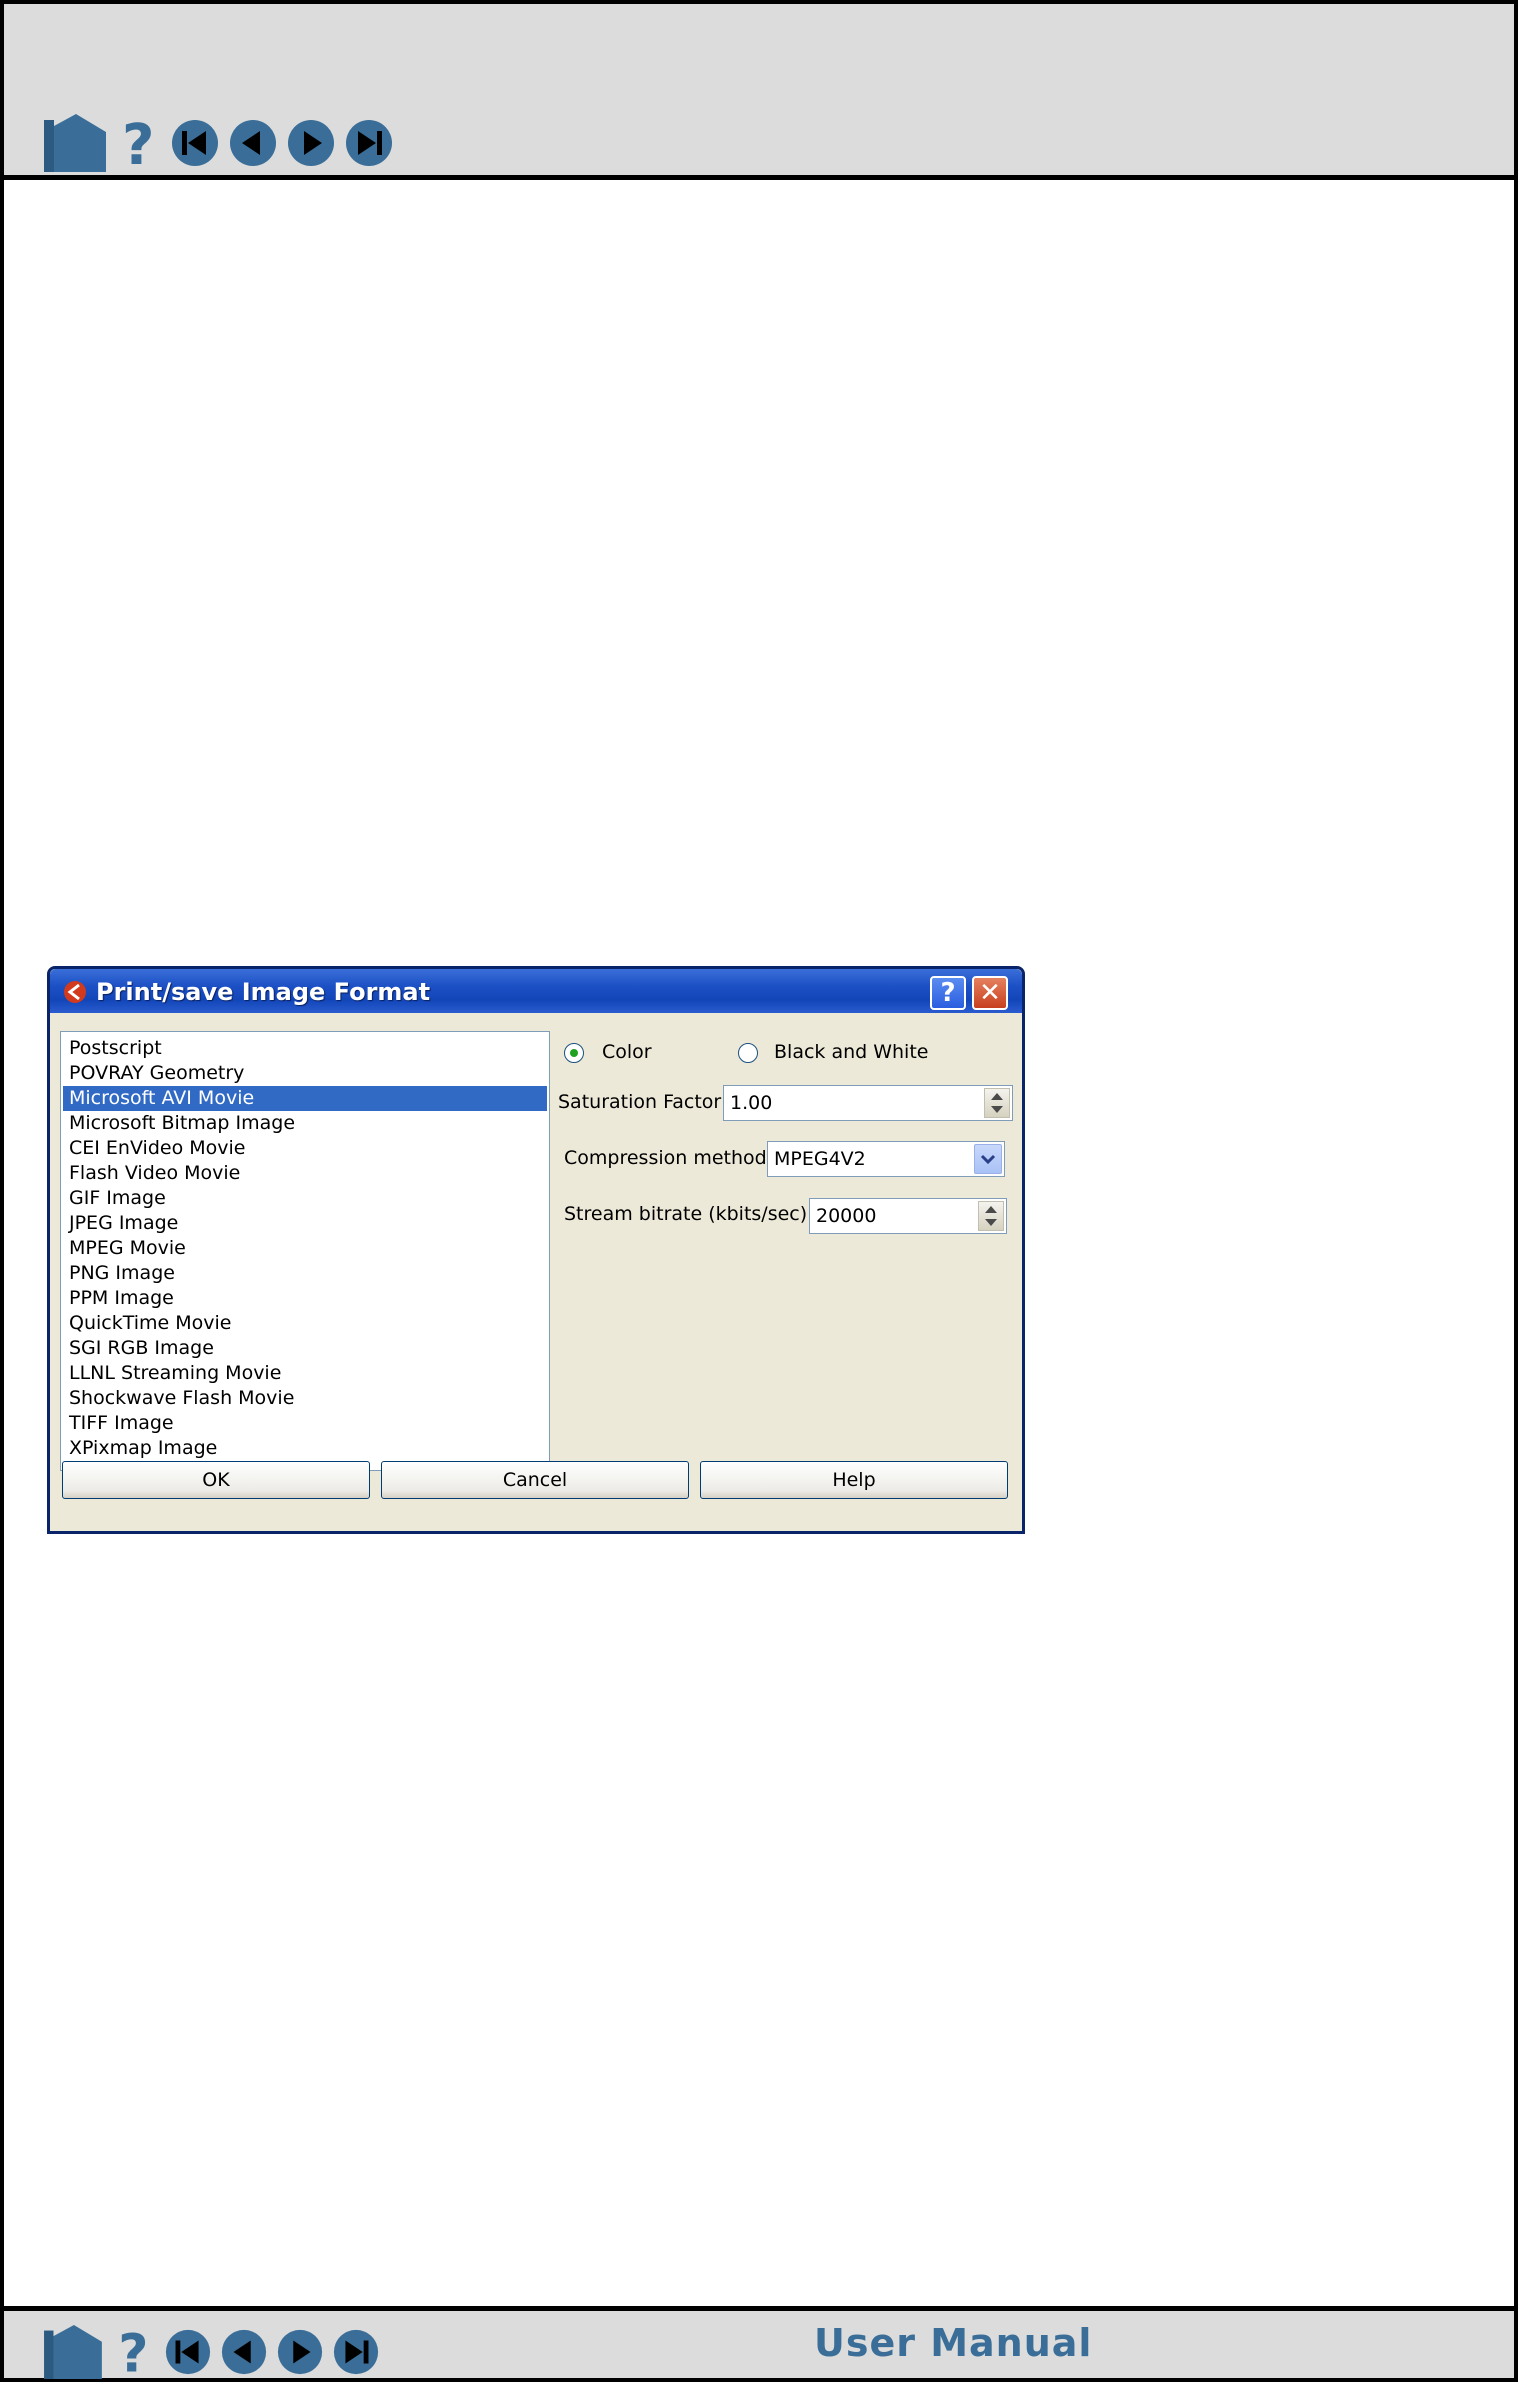 This screenshot has height=2383, width=1518. What do you see at coordinates (216, 1480) in the screenshot?
I see `ok-button: OK` at bounding box center [216, 1480].